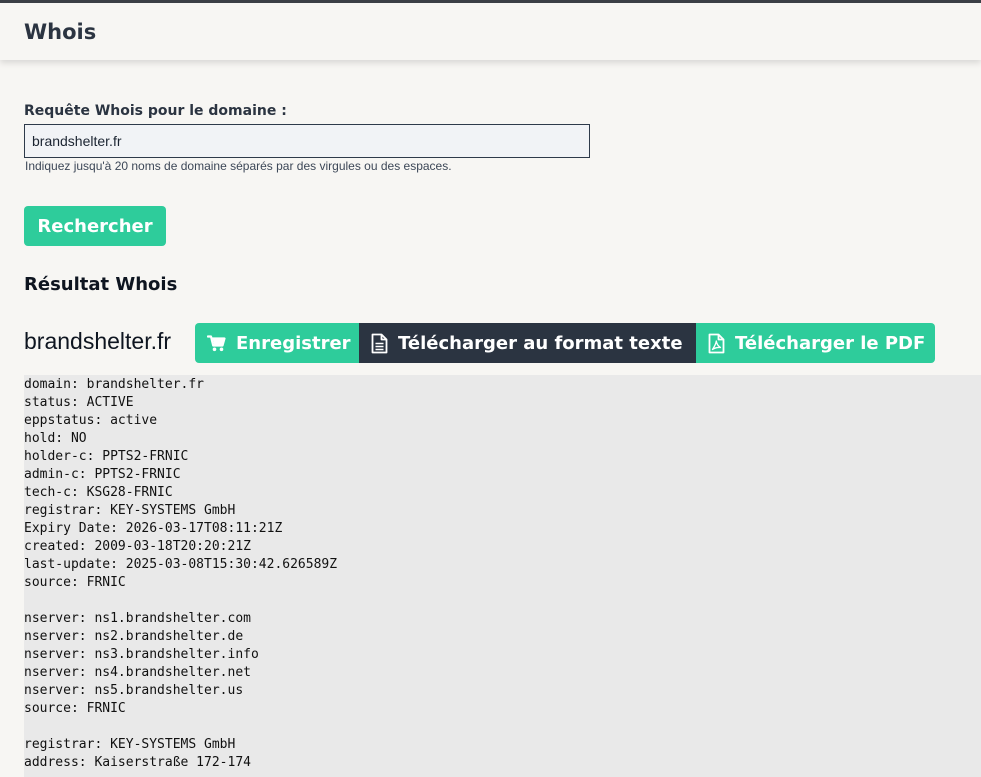 The height and width of the screenshot is (777, 981). What do you see at coordinates (181, 564) in the screenshot?
I see `whois-line: last-update: 2025-03-08T15:30:42.626589Z` at bounding box center [181, 564].